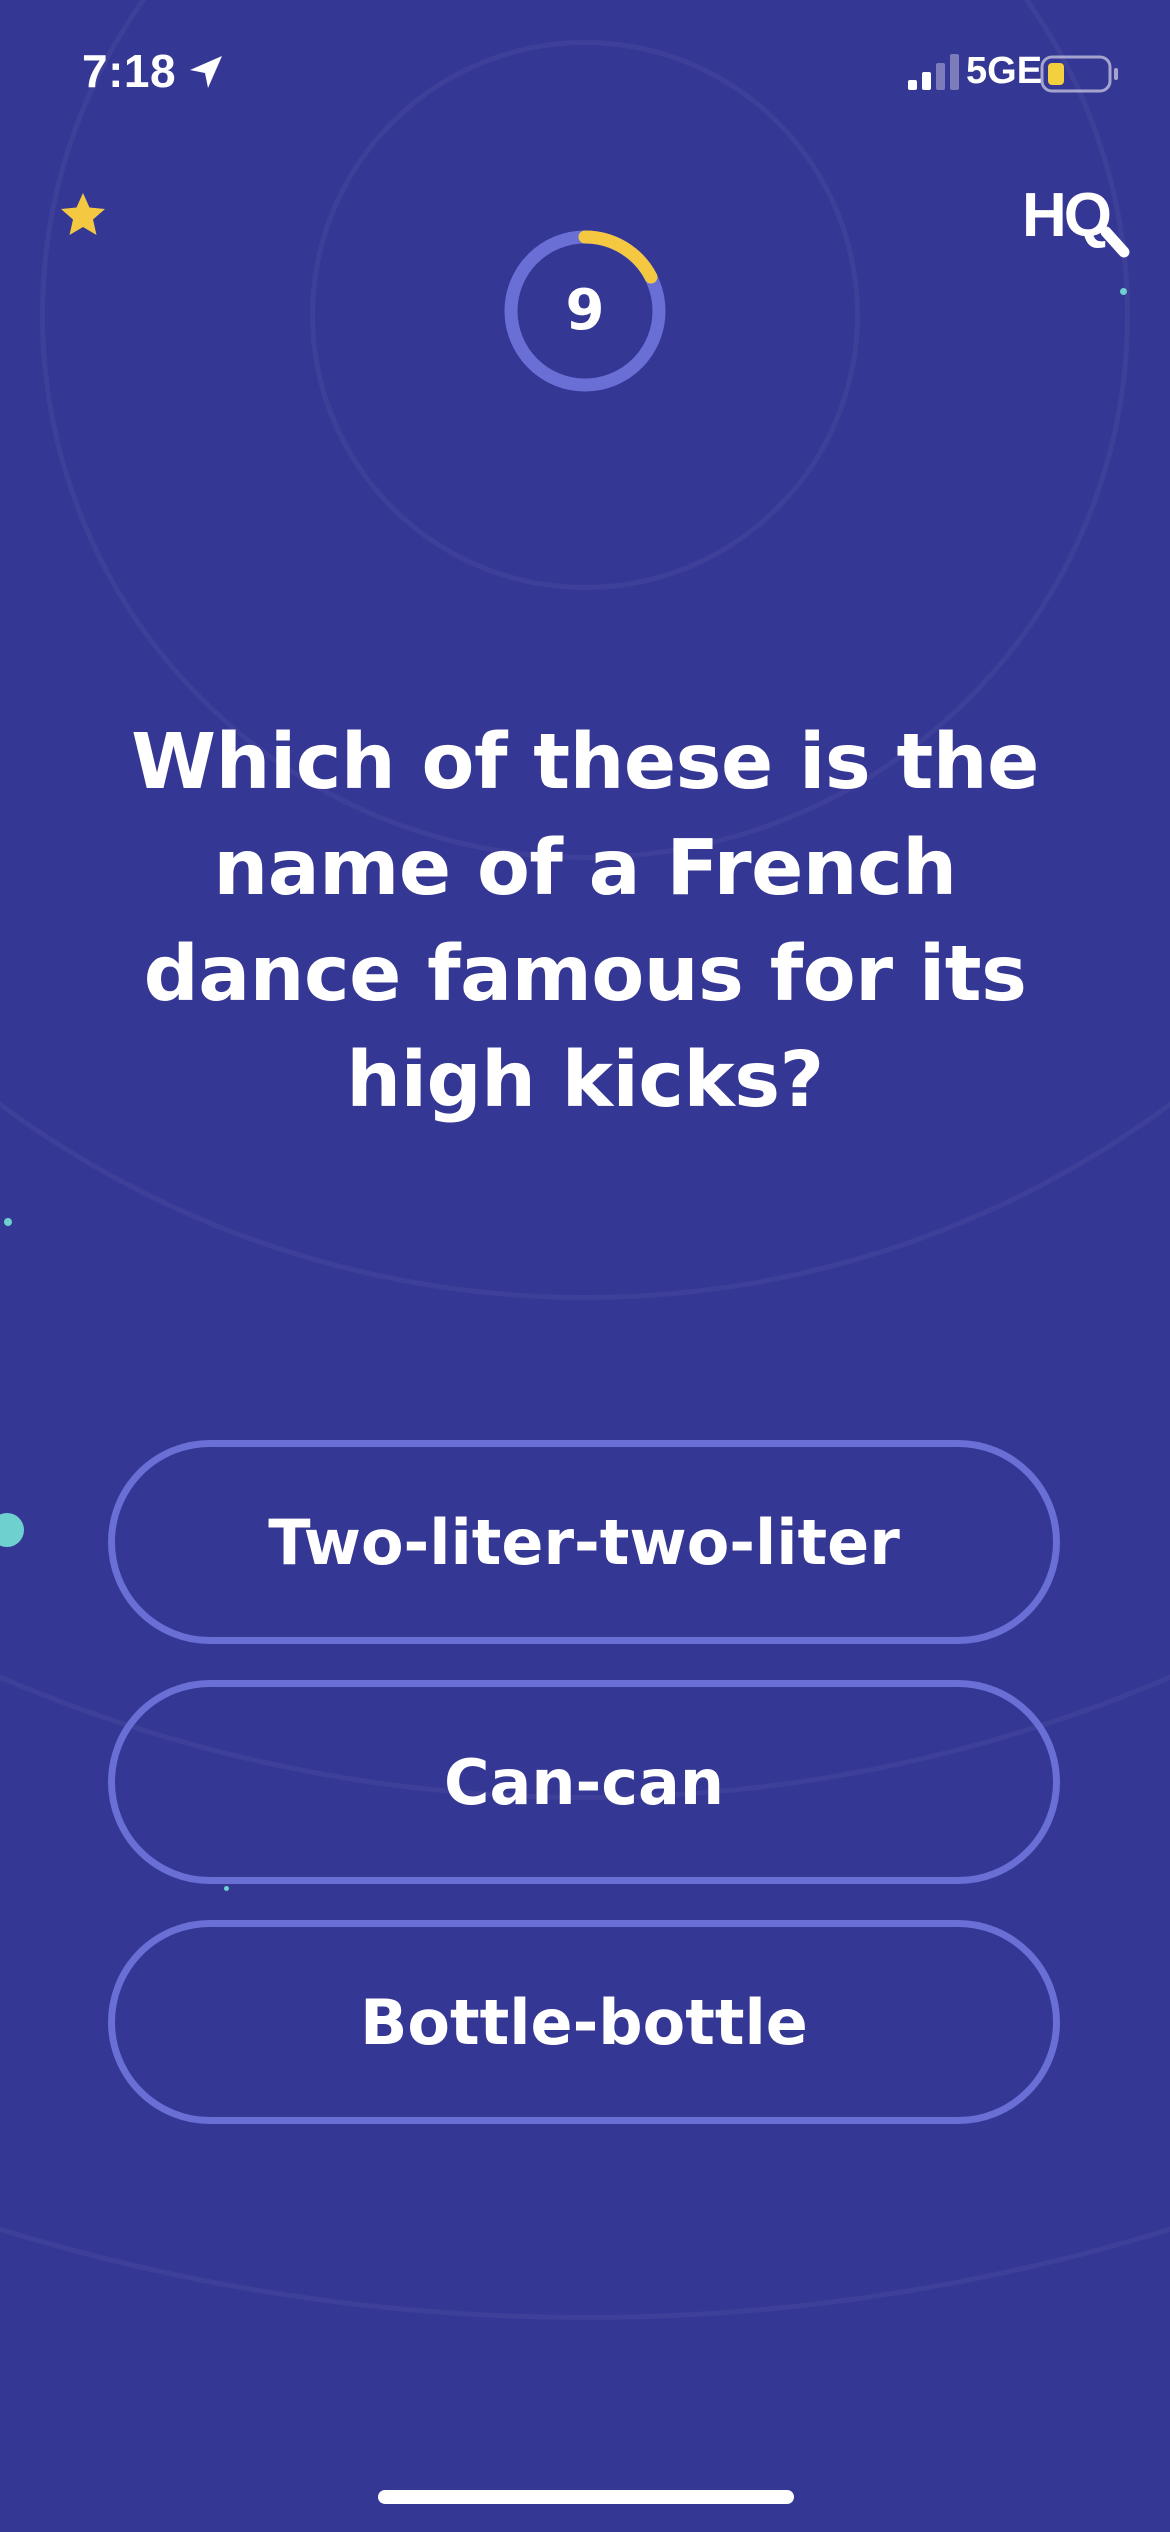  I want to click on answer-label: Two-liter-two-liter, so click(584, 1542).